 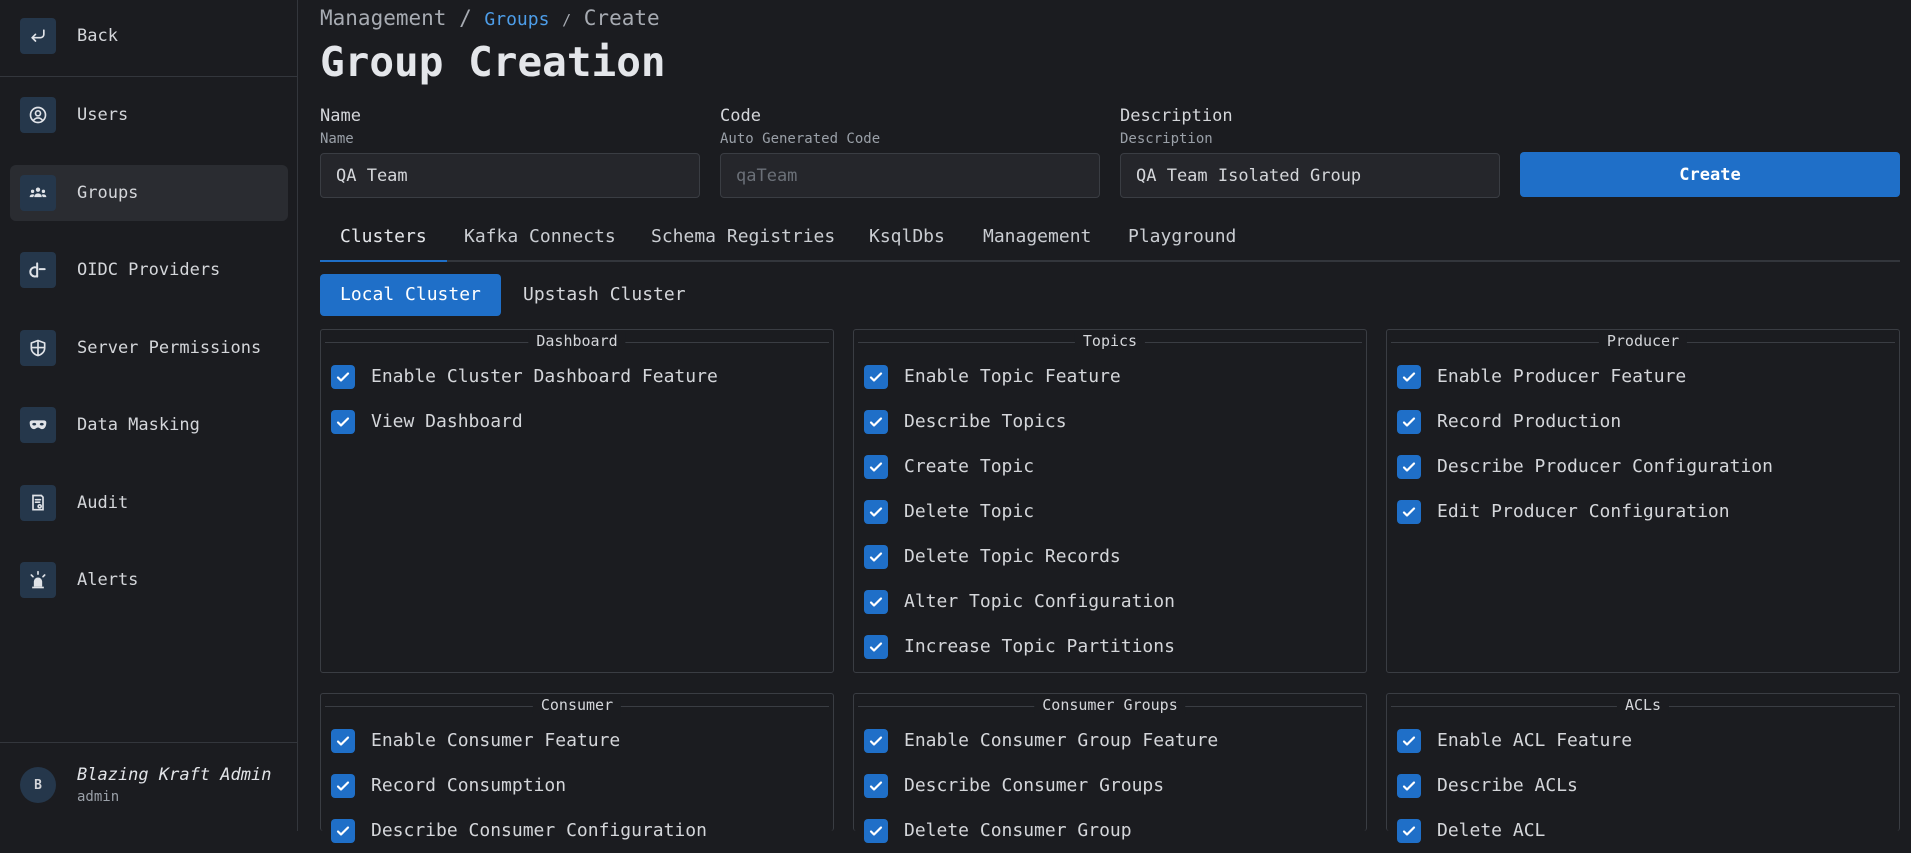 What do you see at coordinates (447, 421) in the screenshot?
I see `permission-label: View Dashboard` at bounding box center [447, 421].